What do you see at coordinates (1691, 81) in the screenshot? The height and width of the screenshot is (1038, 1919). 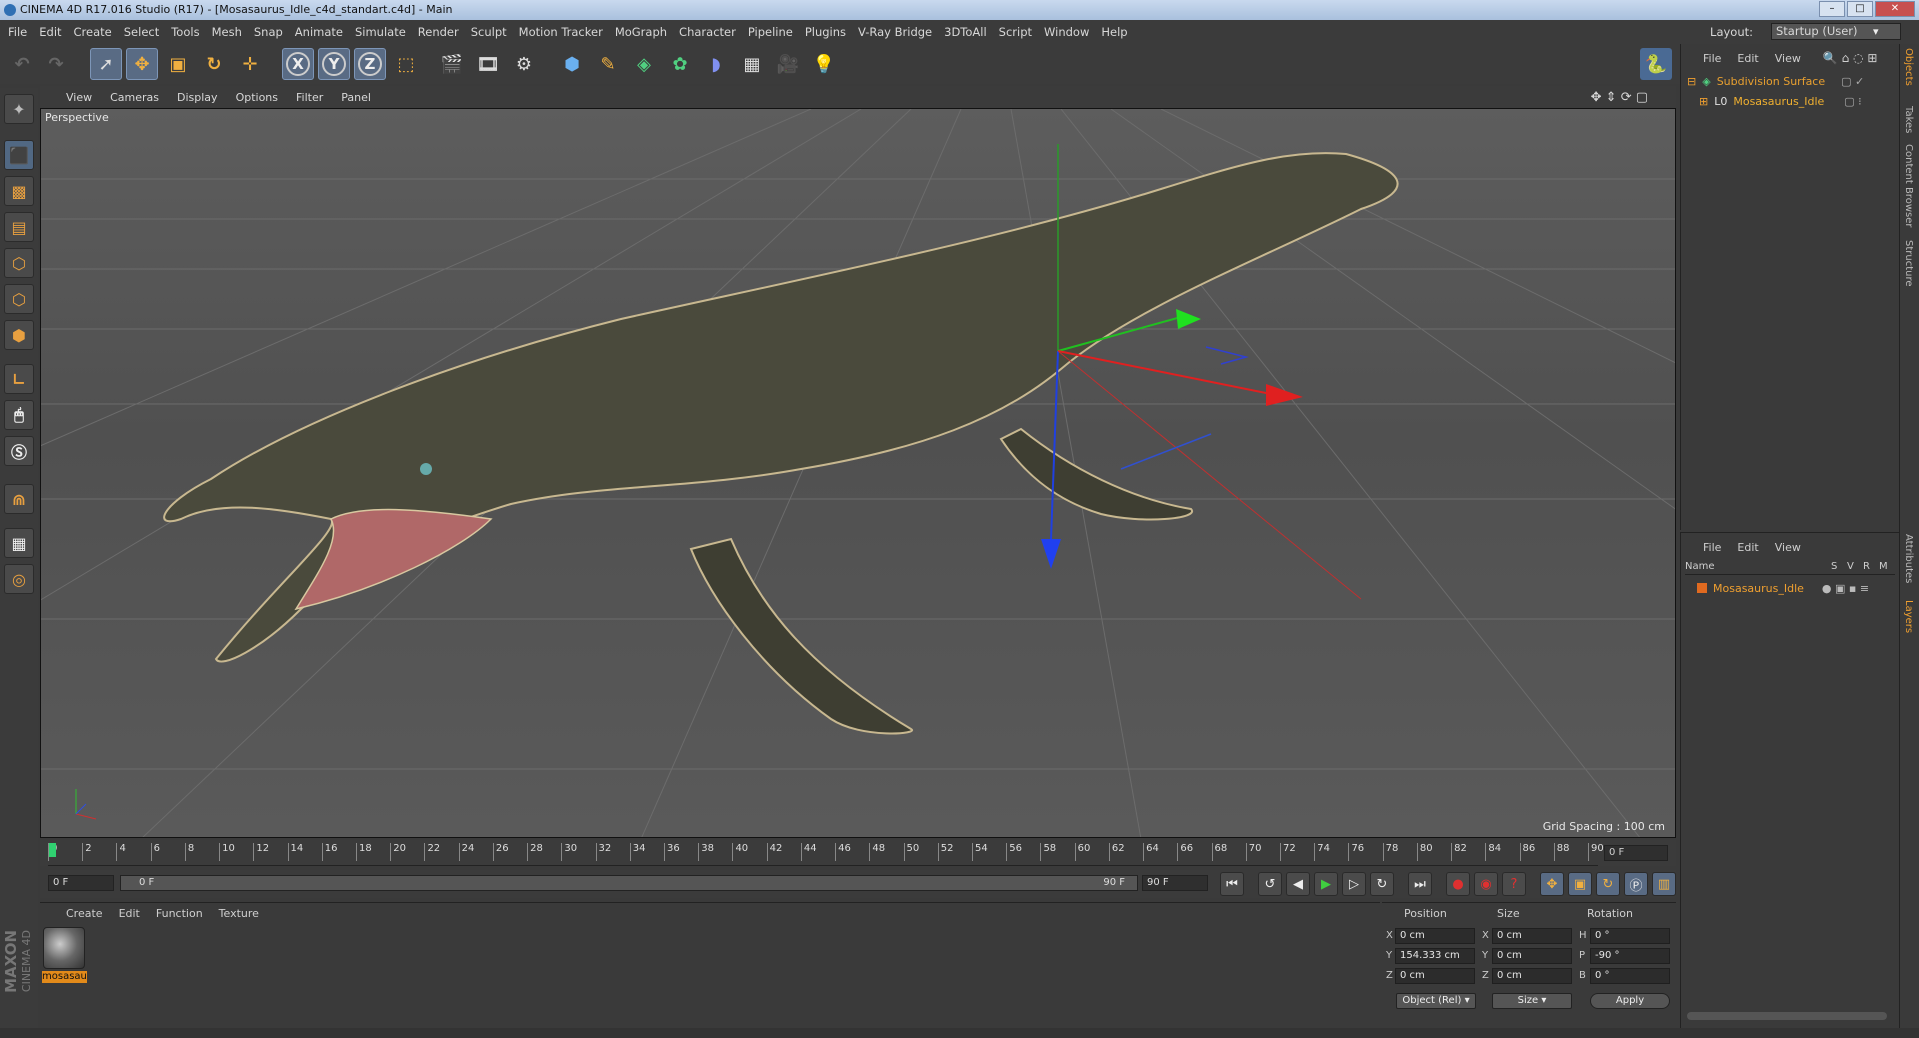 I see `expand-icon: ⊟` at bounding box center [1691, 81].